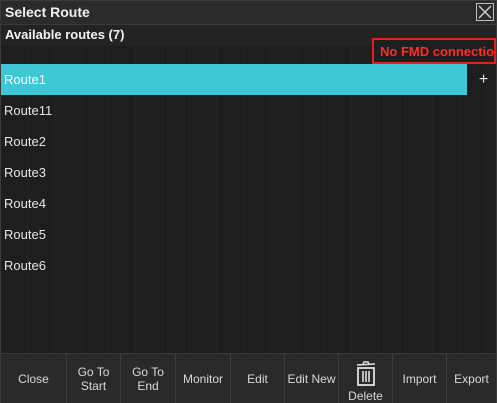 The width and height of the screenshot is (497, 403). I want to click on edit-new-button: Edit New, so click(312, 378).